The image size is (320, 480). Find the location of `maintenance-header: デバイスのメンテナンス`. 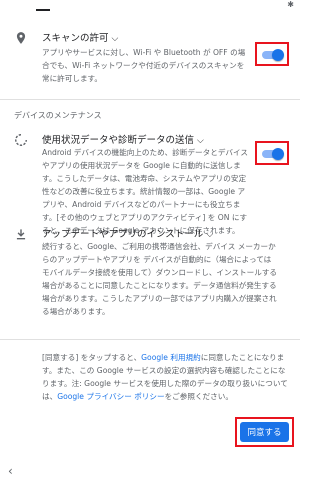

maintenance-header: デバイスのメンテナンス is located at coordinates (58, 115).